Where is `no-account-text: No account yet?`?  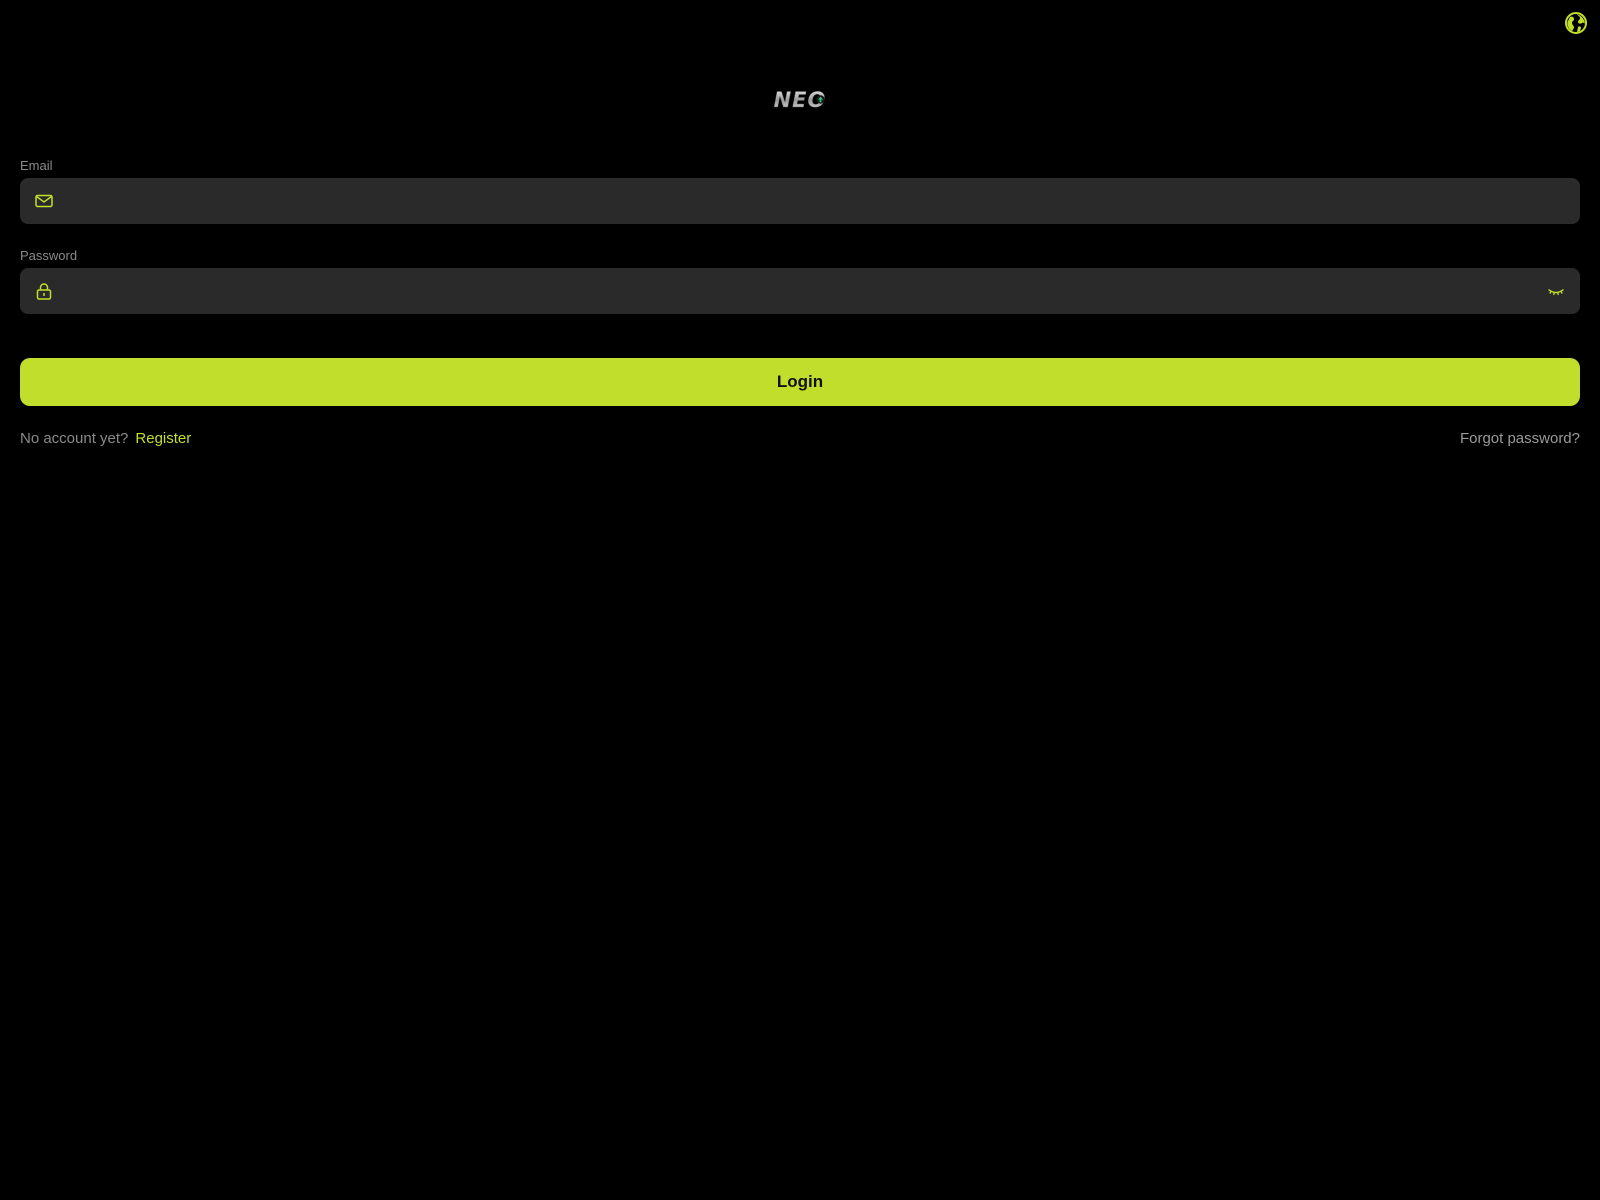
no-account-text: No account yet? is located at coordinates (74, 438).